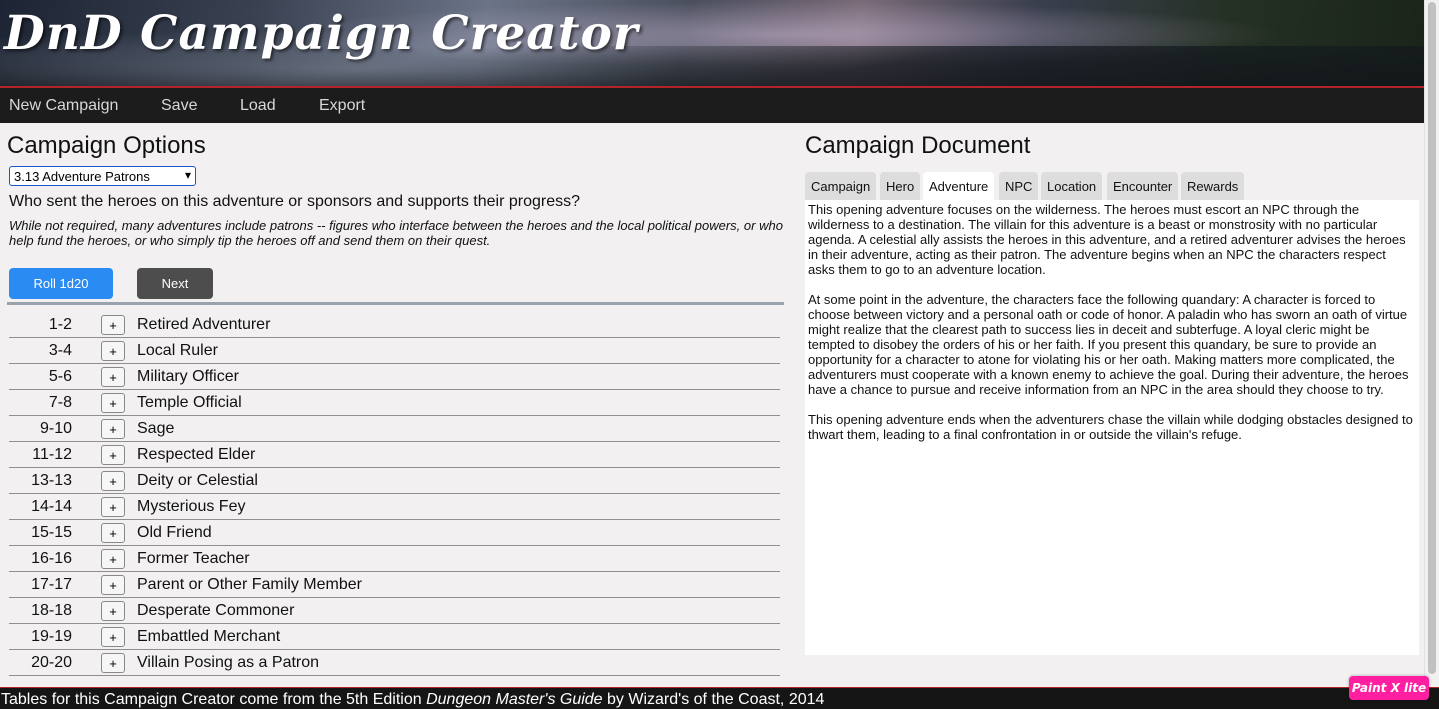  What do you see at coordinates (197, 480) in the screenshot?
I see `roll-entry-label: Deity or Celestial` at bounding box center [197, 480].